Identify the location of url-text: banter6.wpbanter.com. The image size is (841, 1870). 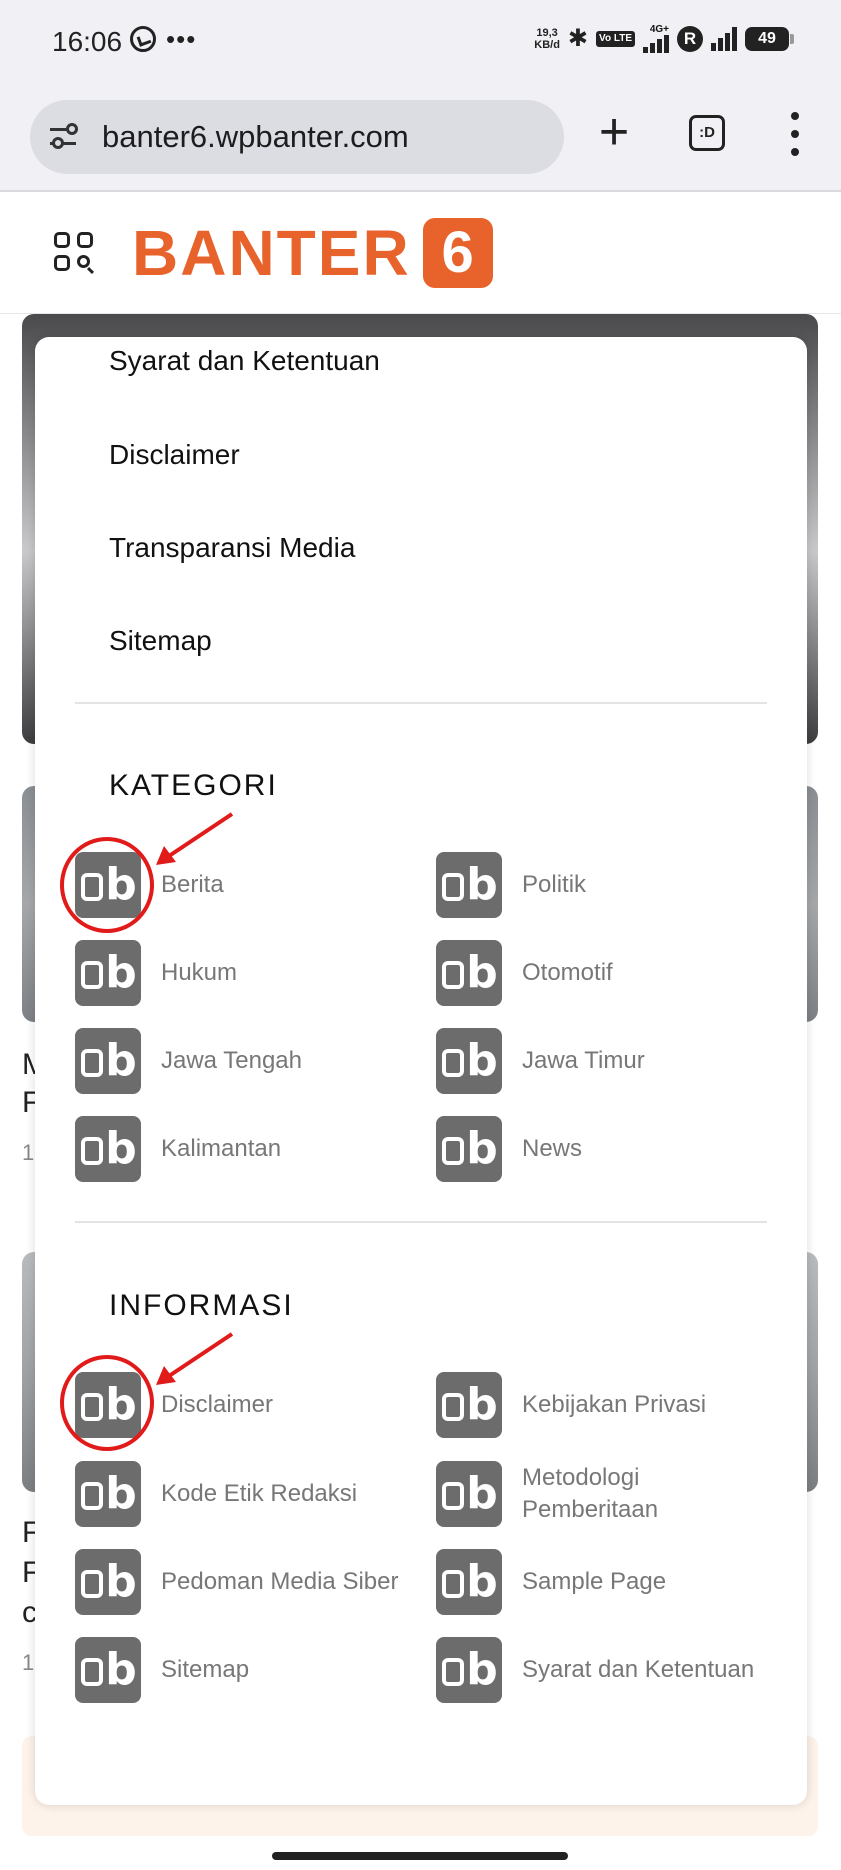
(255, 137).